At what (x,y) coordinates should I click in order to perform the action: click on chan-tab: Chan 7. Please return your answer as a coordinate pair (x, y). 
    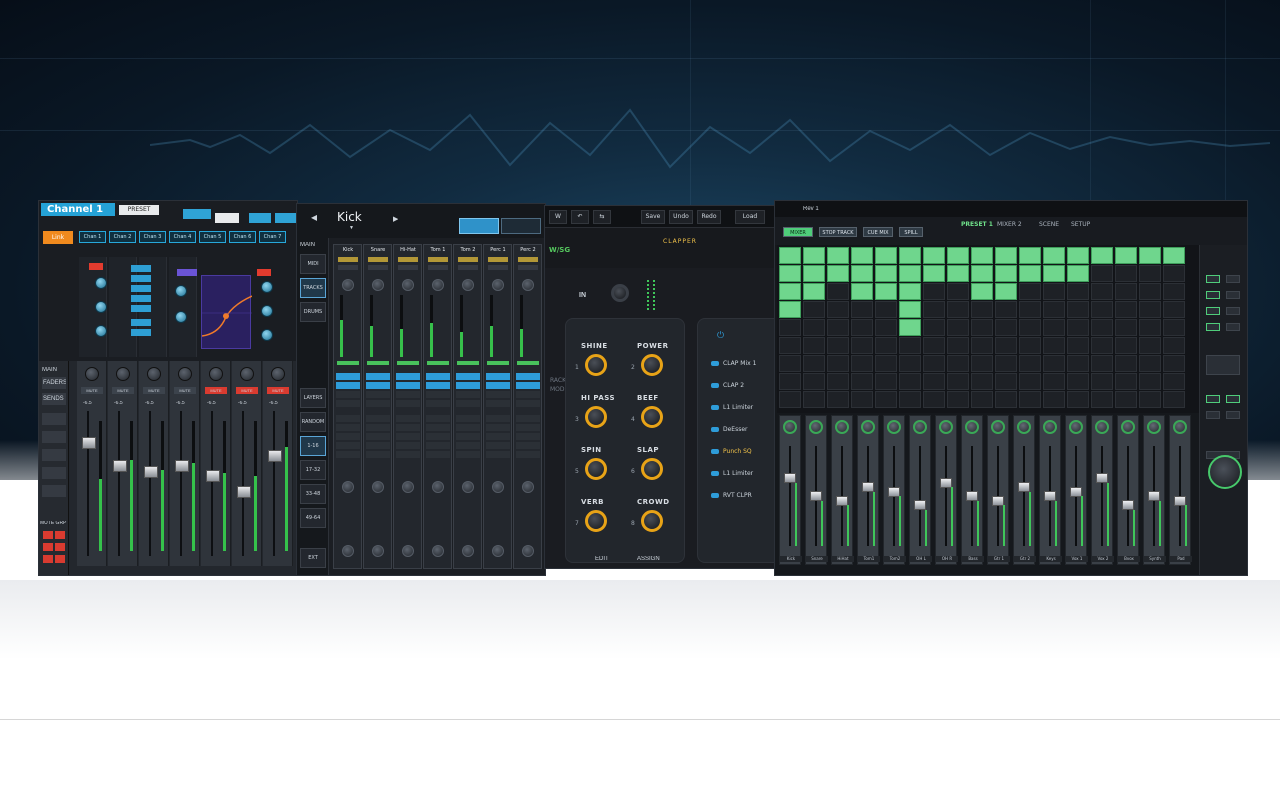
    Looking at the image, I should click on (272, 237).